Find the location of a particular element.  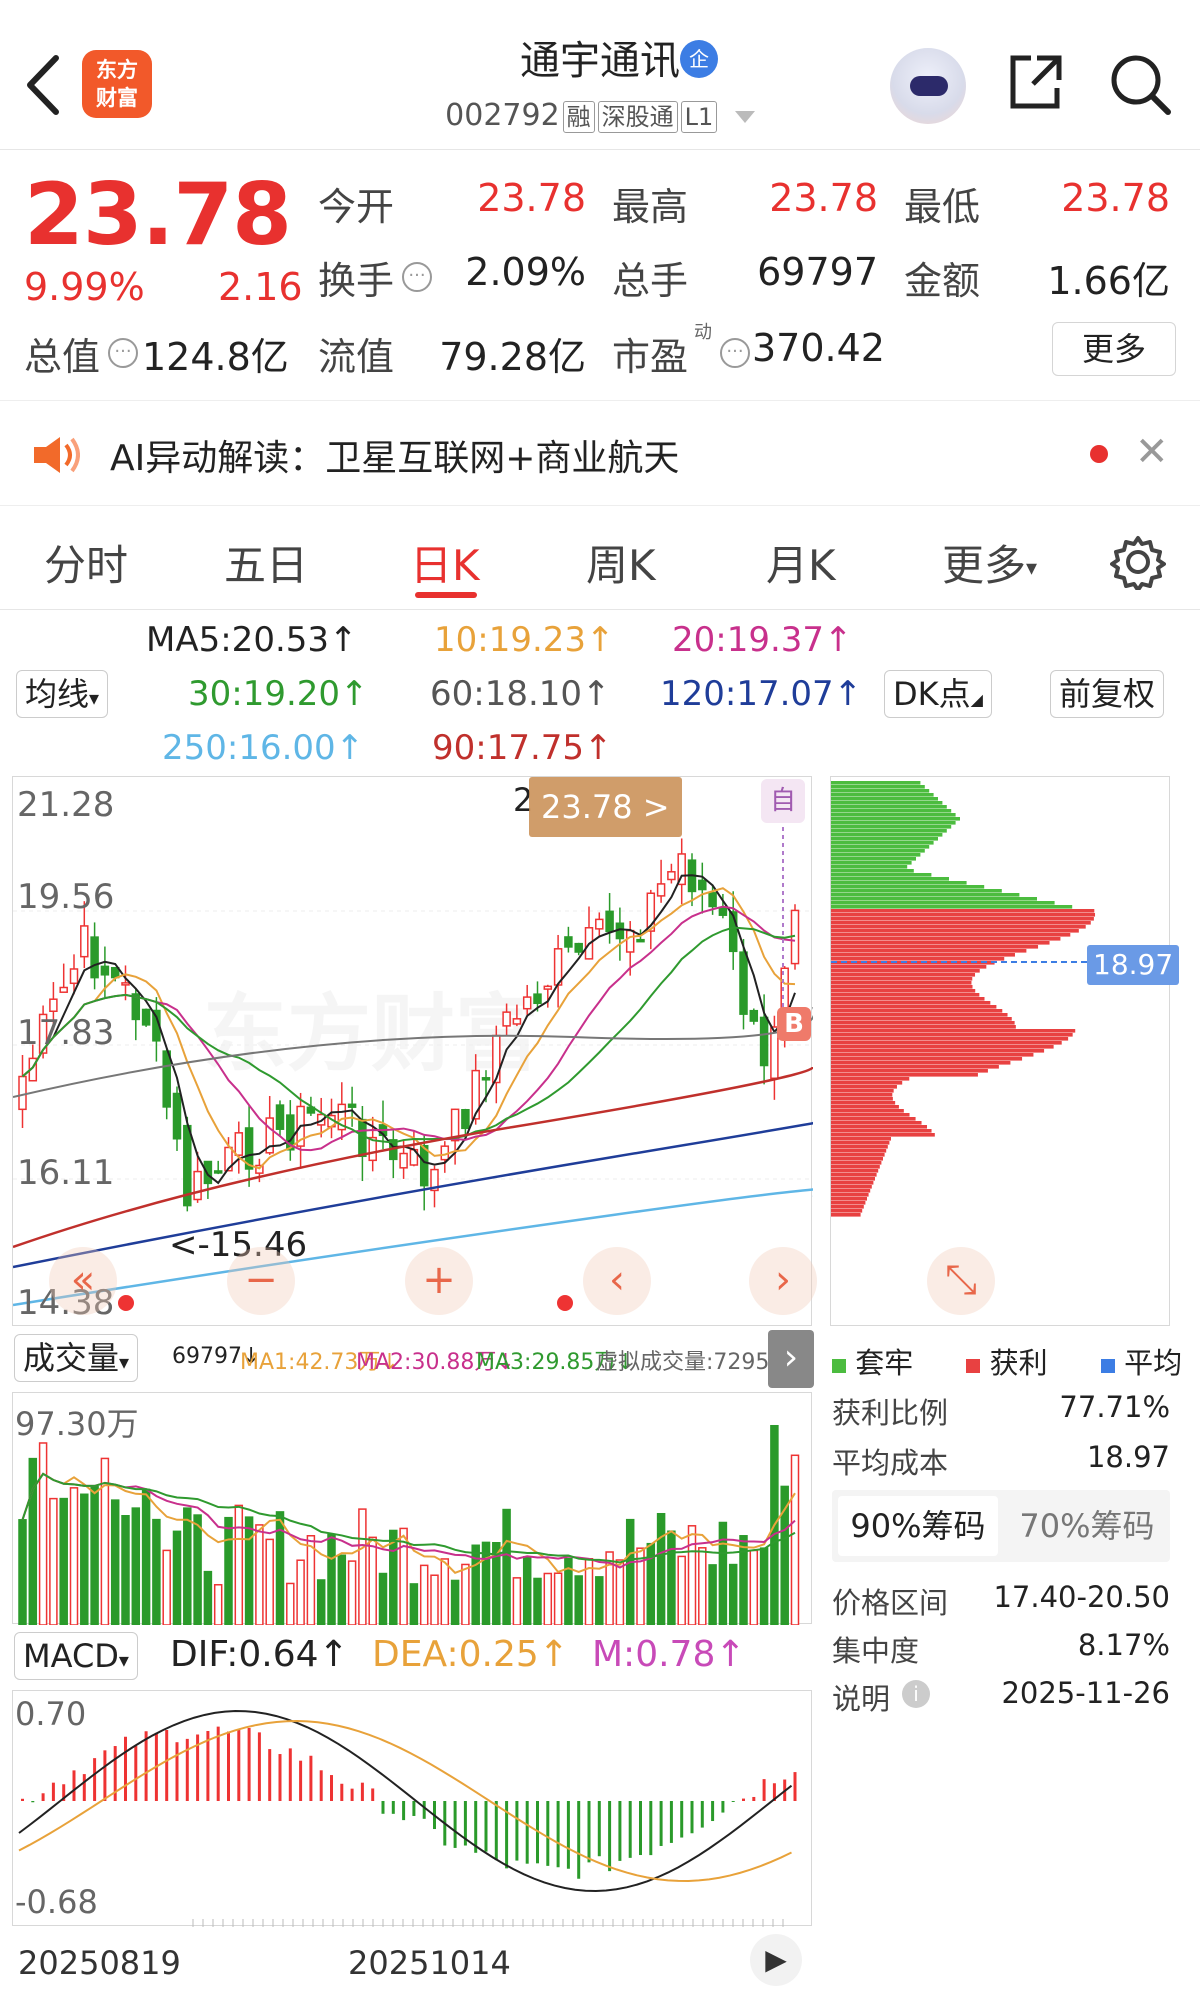

active-tab-indicator is located at coordinates (446, 595).